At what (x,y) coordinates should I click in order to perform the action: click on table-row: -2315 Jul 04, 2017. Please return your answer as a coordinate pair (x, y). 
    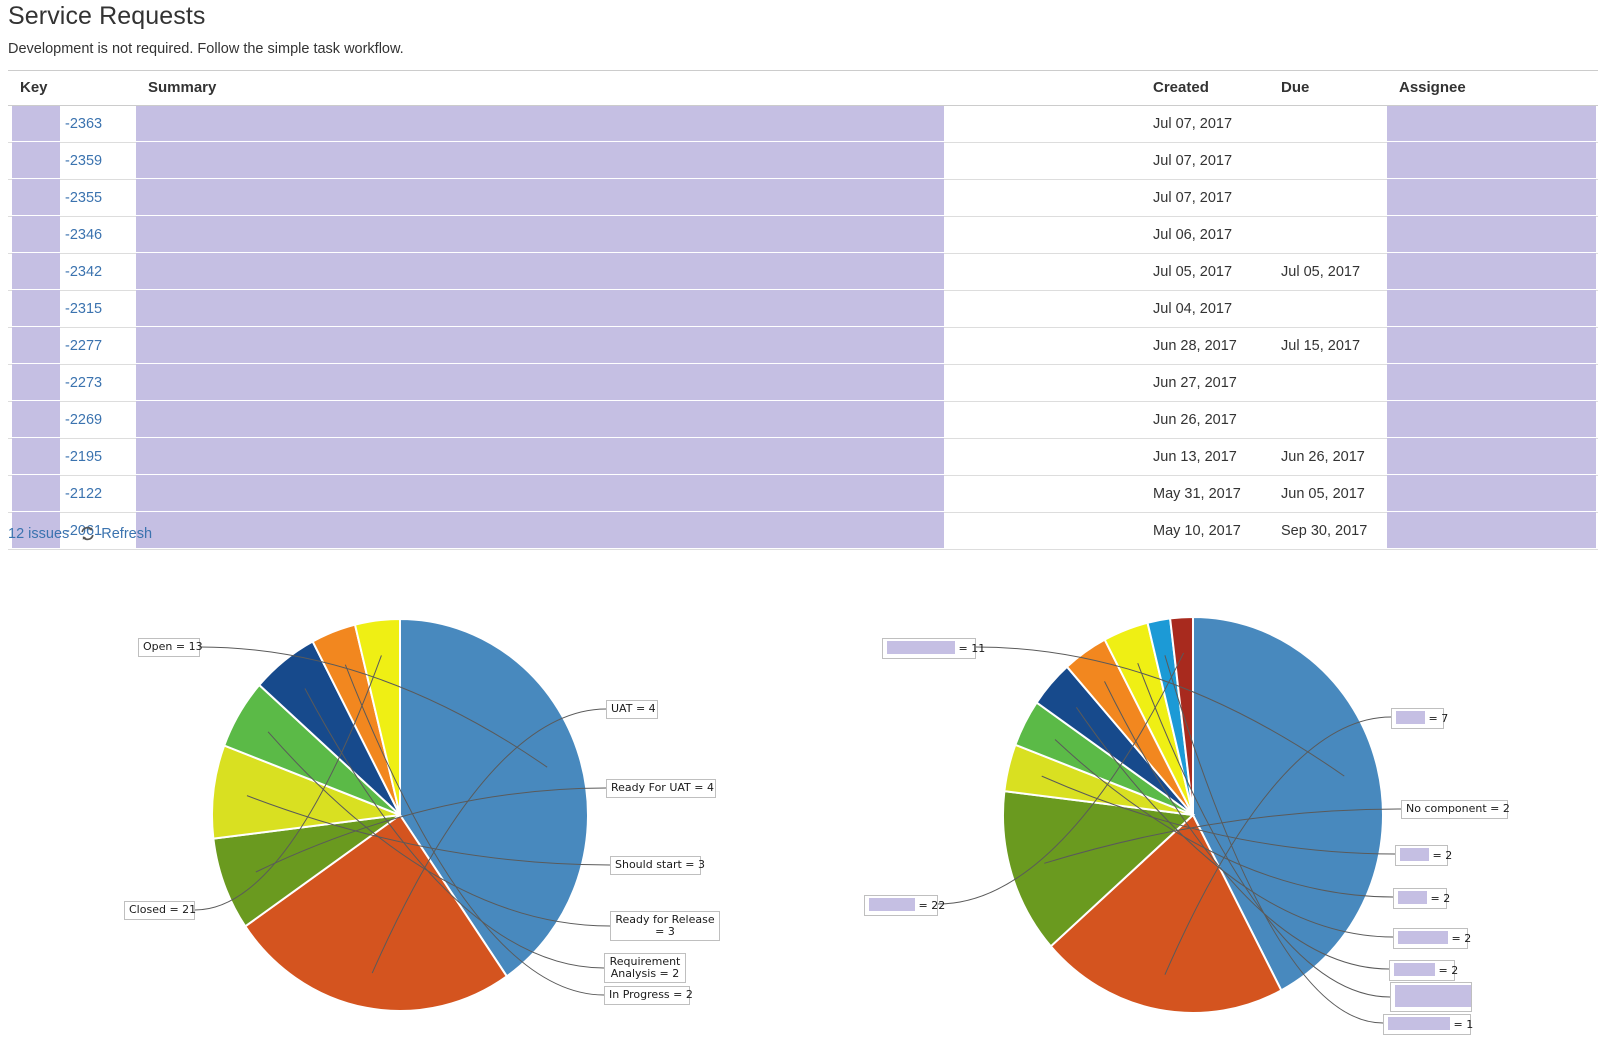
    Looking at the image, I should click on (803, 309).